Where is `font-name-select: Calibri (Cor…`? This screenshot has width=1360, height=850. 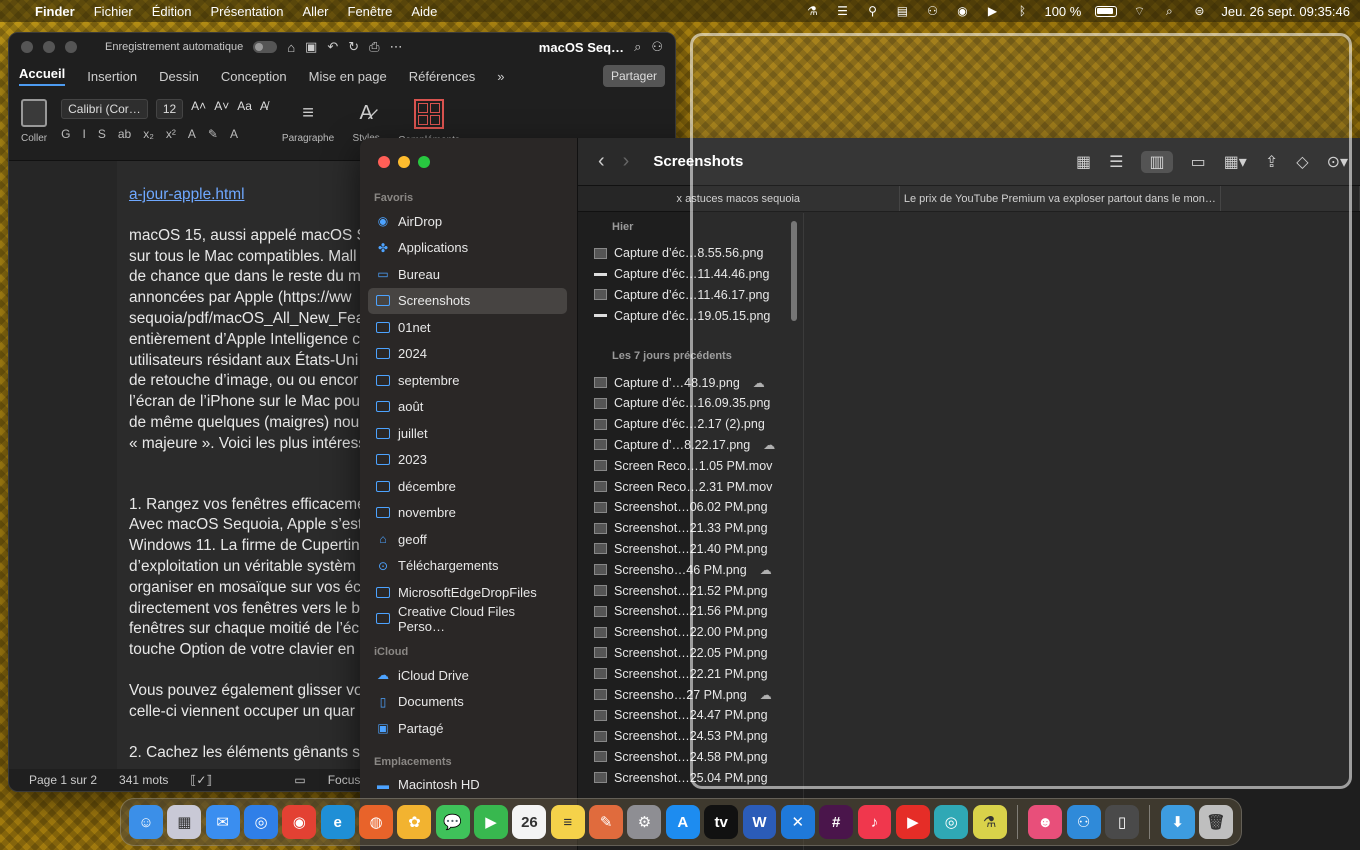 font-name-select: Calibri (Cor… is located at coordinates (104, 109).